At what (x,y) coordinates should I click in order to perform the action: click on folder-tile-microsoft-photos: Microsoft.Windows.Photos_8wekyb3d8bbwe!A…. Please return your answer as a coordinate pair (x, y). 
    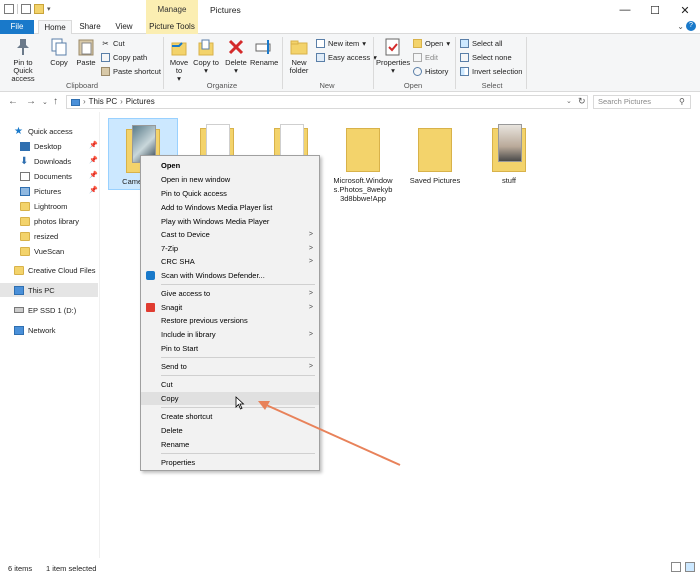
    Looking at the image, I should click on (363, 160).